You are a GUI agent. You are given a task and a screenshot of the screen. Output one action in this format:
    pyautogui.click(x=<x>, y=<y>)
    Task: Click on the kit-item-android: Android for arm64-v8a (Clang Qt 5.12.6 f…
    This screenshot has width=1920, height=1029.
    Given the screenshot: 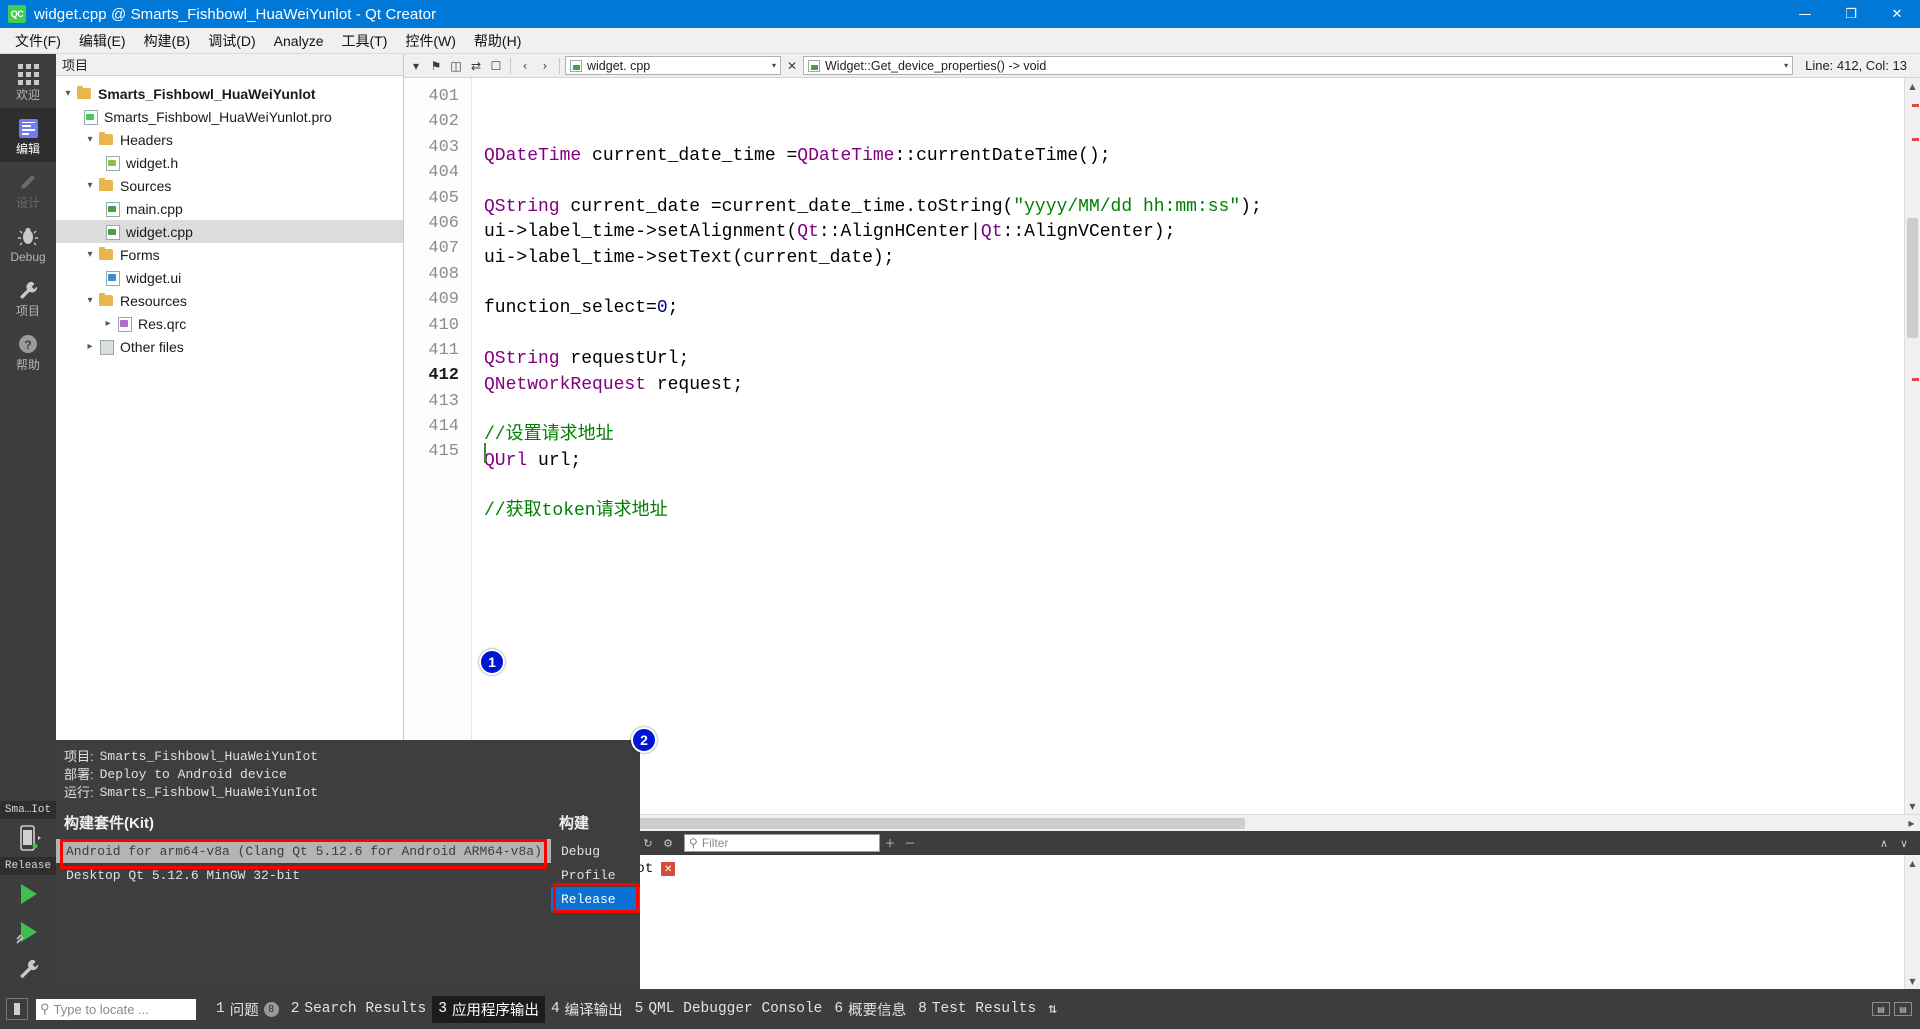 What is the action you would take?
    pyautogui.click(x=303, y=851)
    